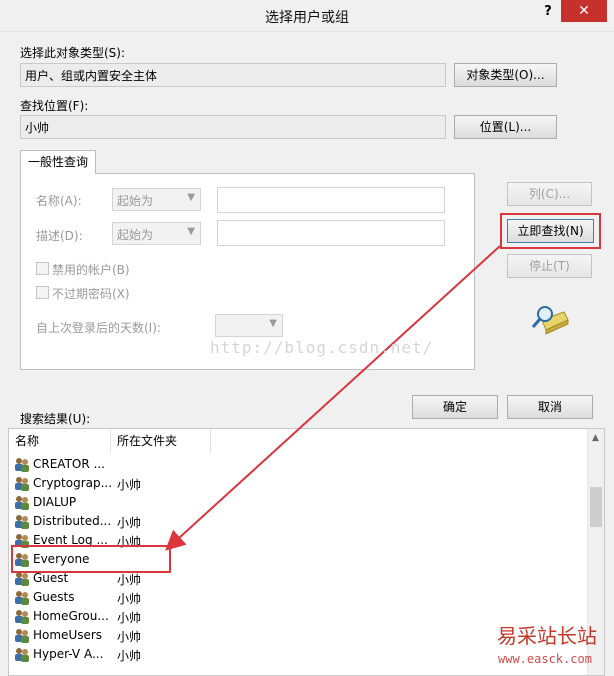 This screenshot has height=676, width=614. Describe the element at coordinates (545, 659) in the screenshot. I see `site-url-watermark: www.easck.com` at that location.